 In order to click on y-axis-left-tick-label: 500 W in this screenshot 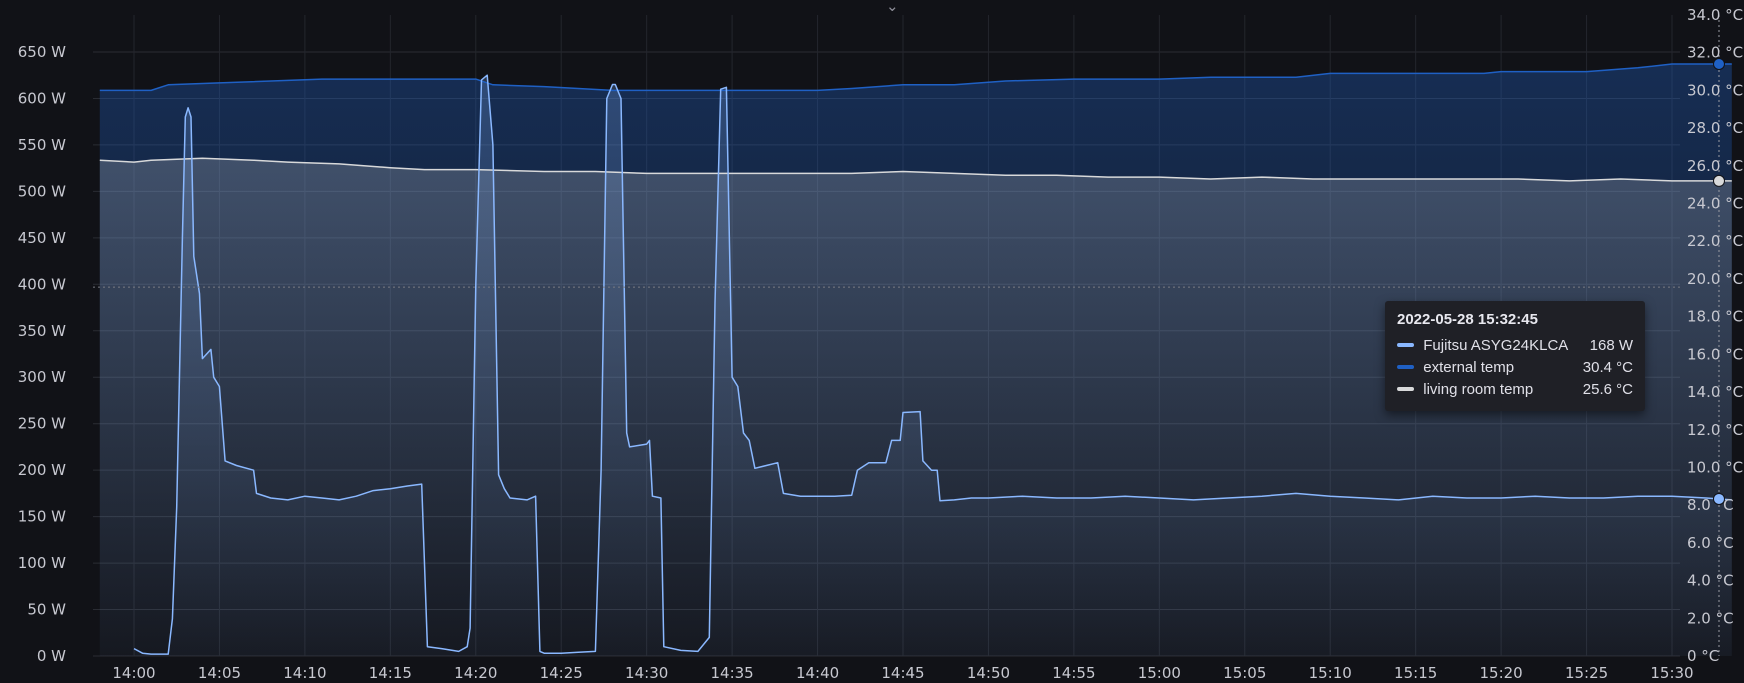, I will do `click(42, 191)`.